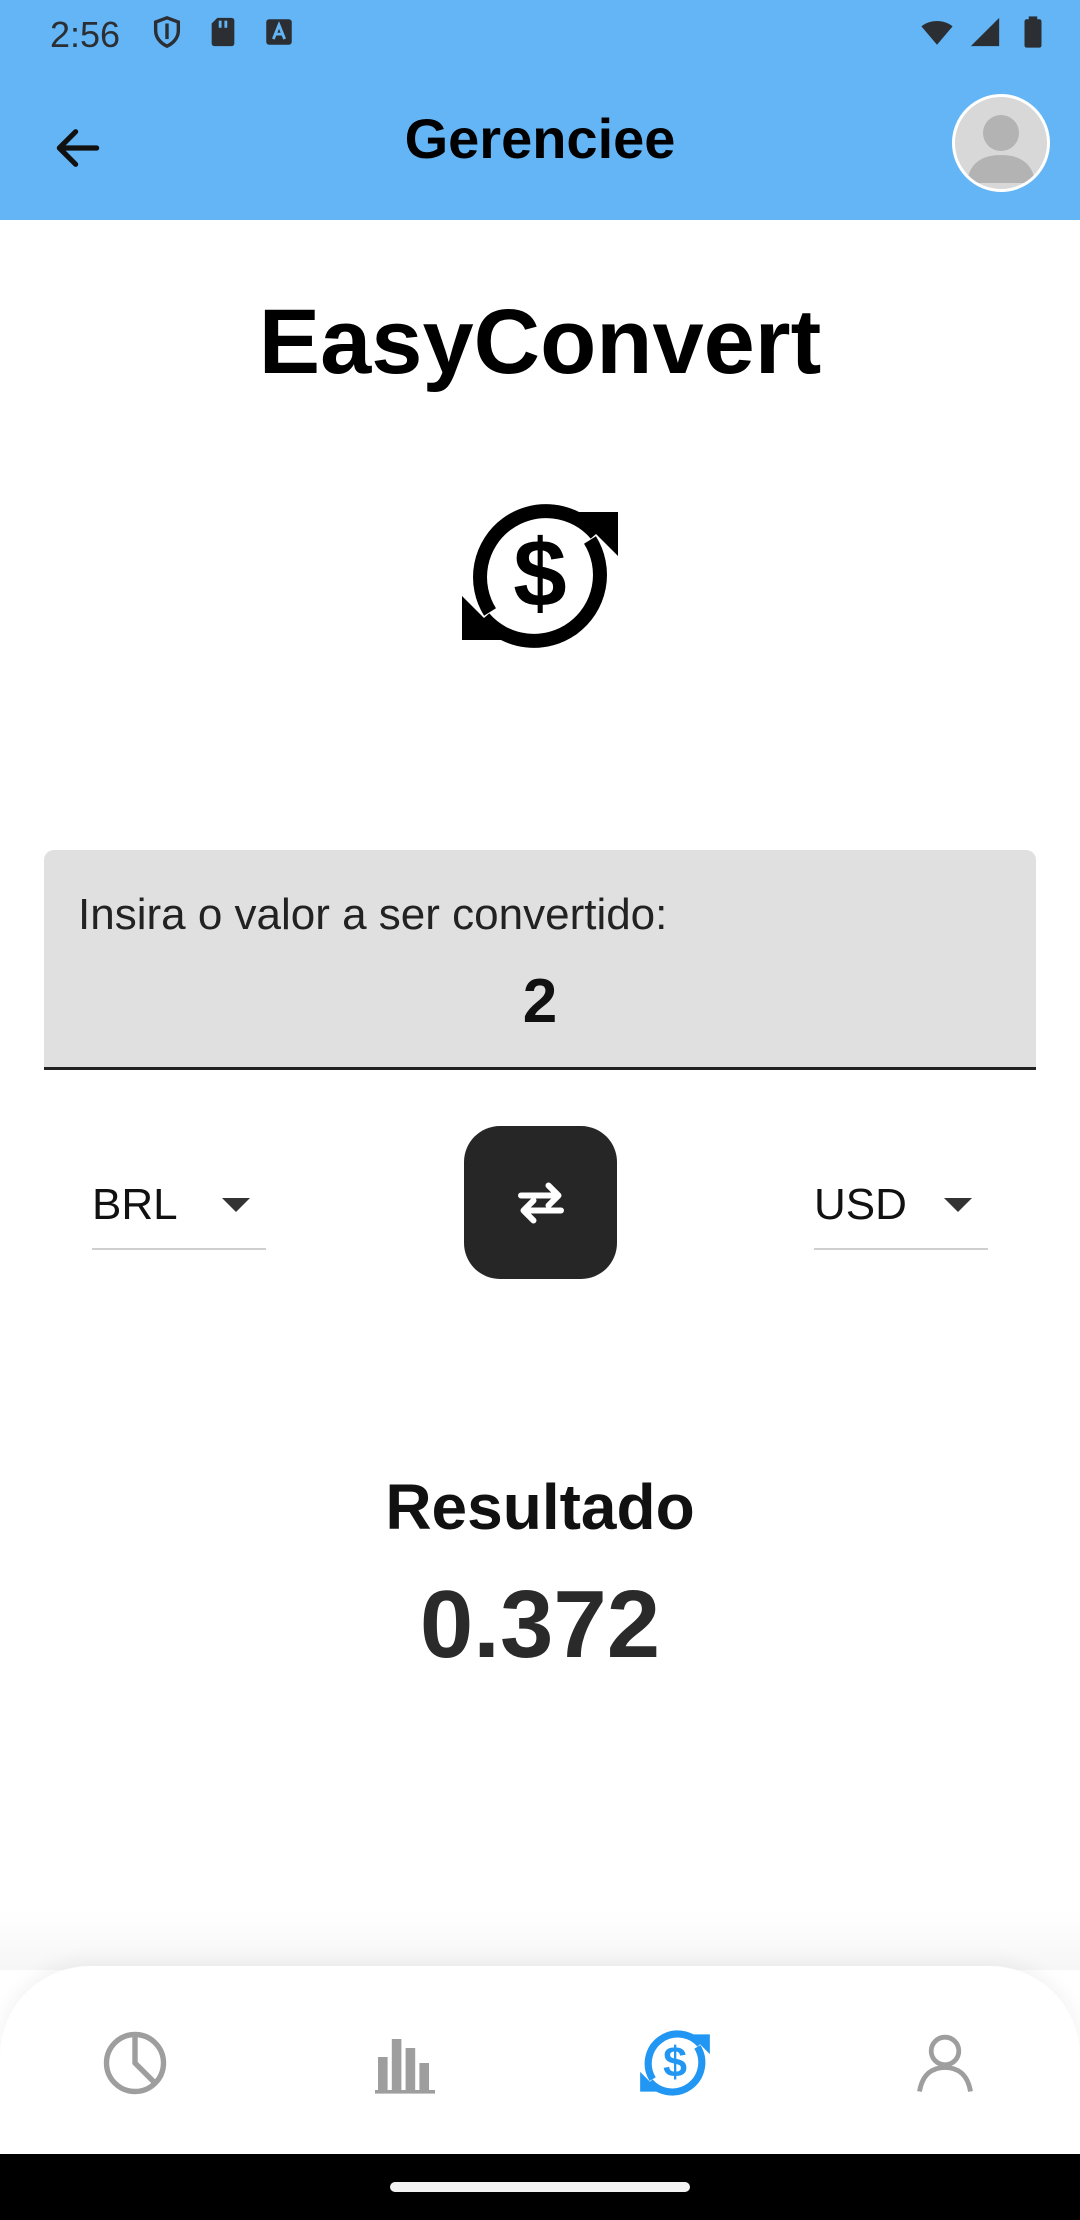  I want to click on nav-item-bar-chart, so click(405, 2063).